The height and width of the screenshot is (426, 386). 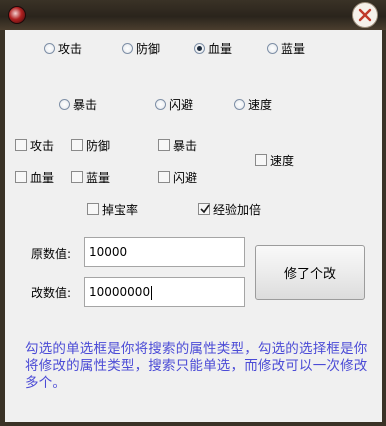 I want to click on checkbox-label: 速度, so click(x=282, y=160).